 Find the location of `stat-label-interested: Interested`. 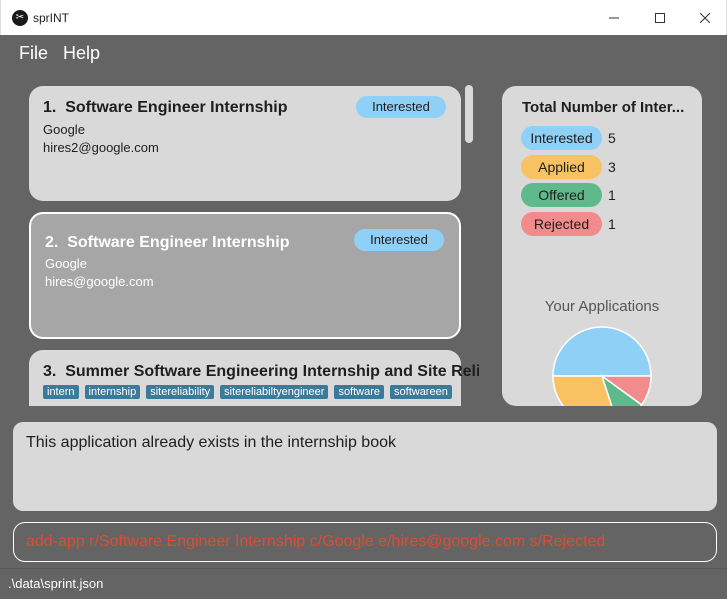

stat-label-interested: Interested is located at coordinates (561, 138).